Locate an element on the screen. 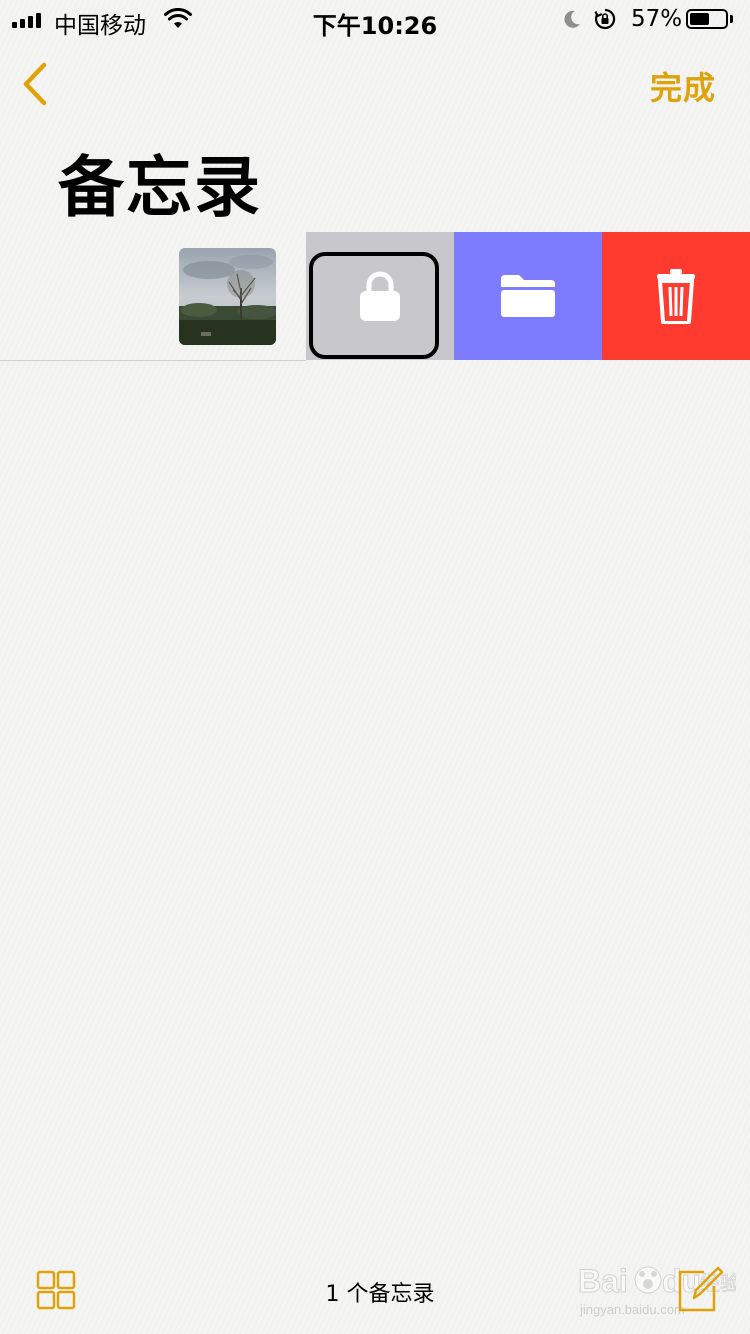 The image size is (750, 1334). trash-icon is located at coordinates (676, 296).